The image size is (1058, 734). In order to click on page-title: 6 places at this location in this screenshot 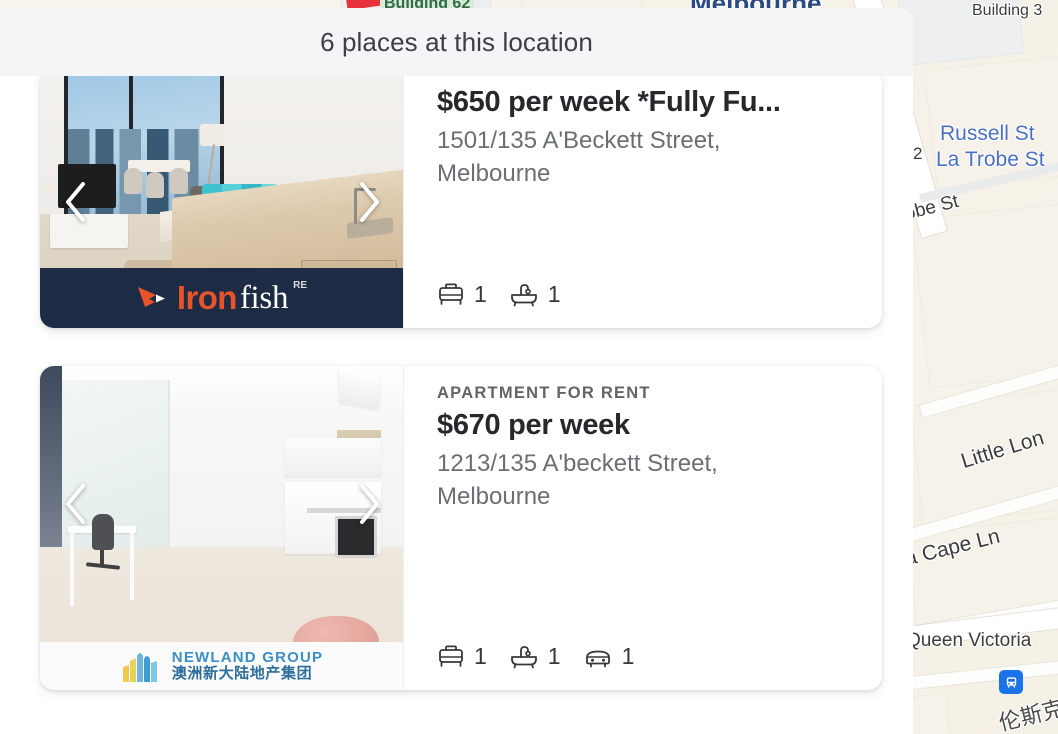, I will do `click(456, 41)`.